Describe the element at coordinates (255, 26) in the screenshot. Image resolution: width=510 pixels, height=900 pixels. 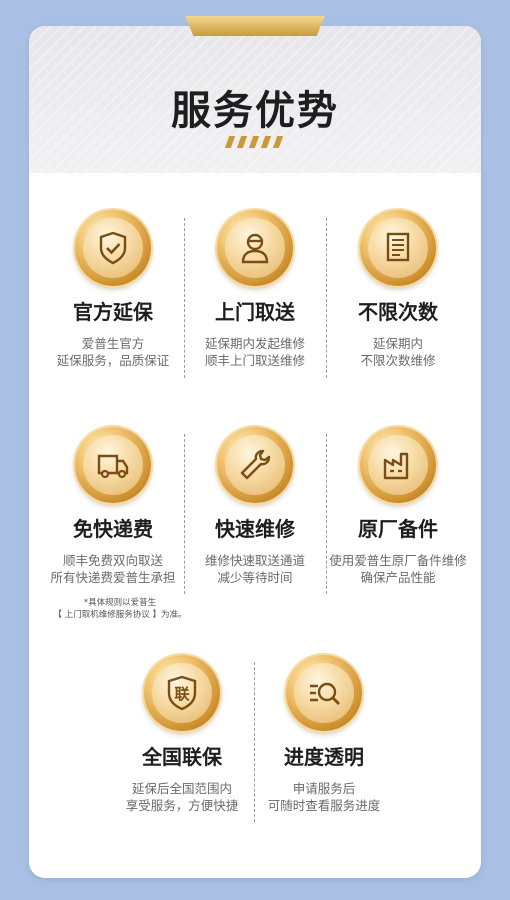
I see `header-tab-decoration` at that location.